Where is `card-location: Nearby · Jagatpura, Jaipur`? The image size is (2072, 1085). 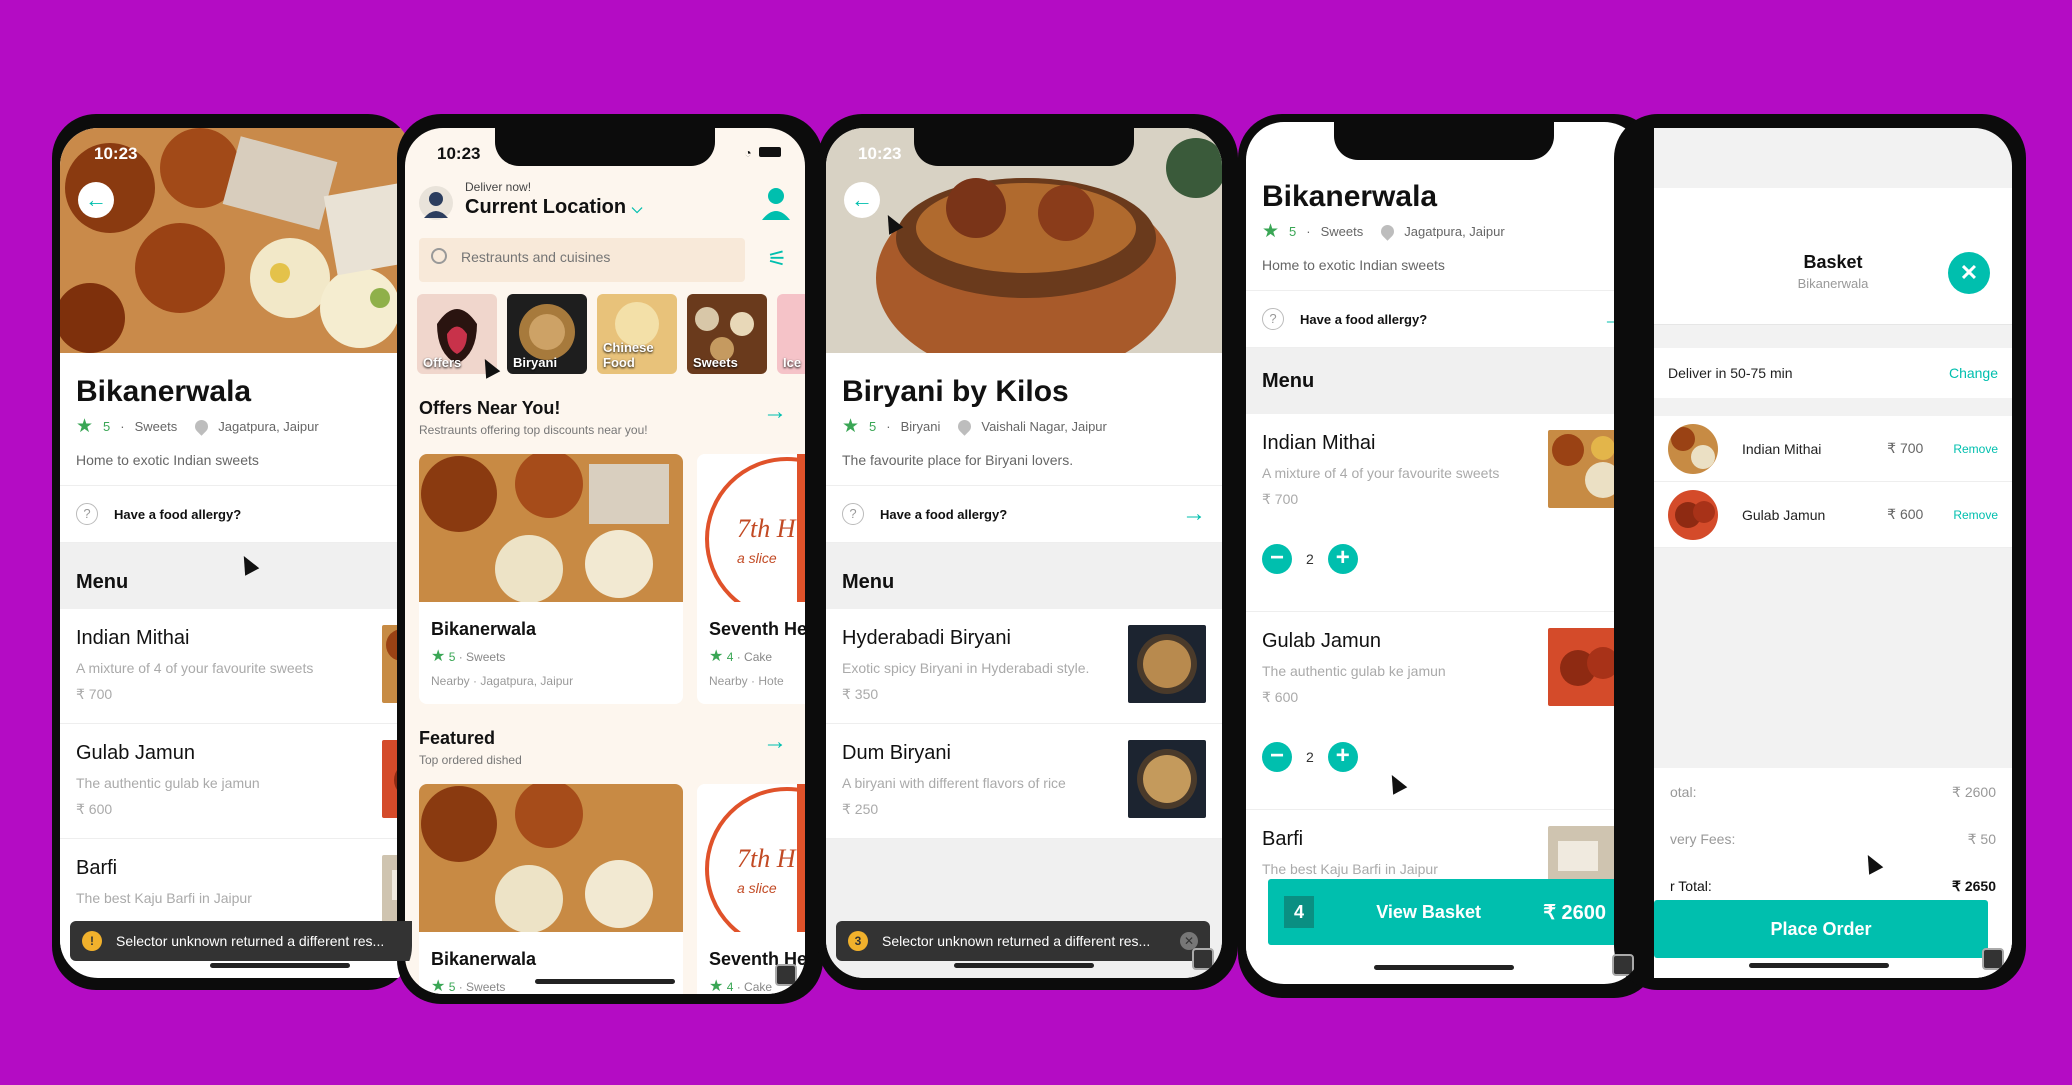 card-location: Nearby · Jagatpura, Jaipur is located at coordinates (502, 681).